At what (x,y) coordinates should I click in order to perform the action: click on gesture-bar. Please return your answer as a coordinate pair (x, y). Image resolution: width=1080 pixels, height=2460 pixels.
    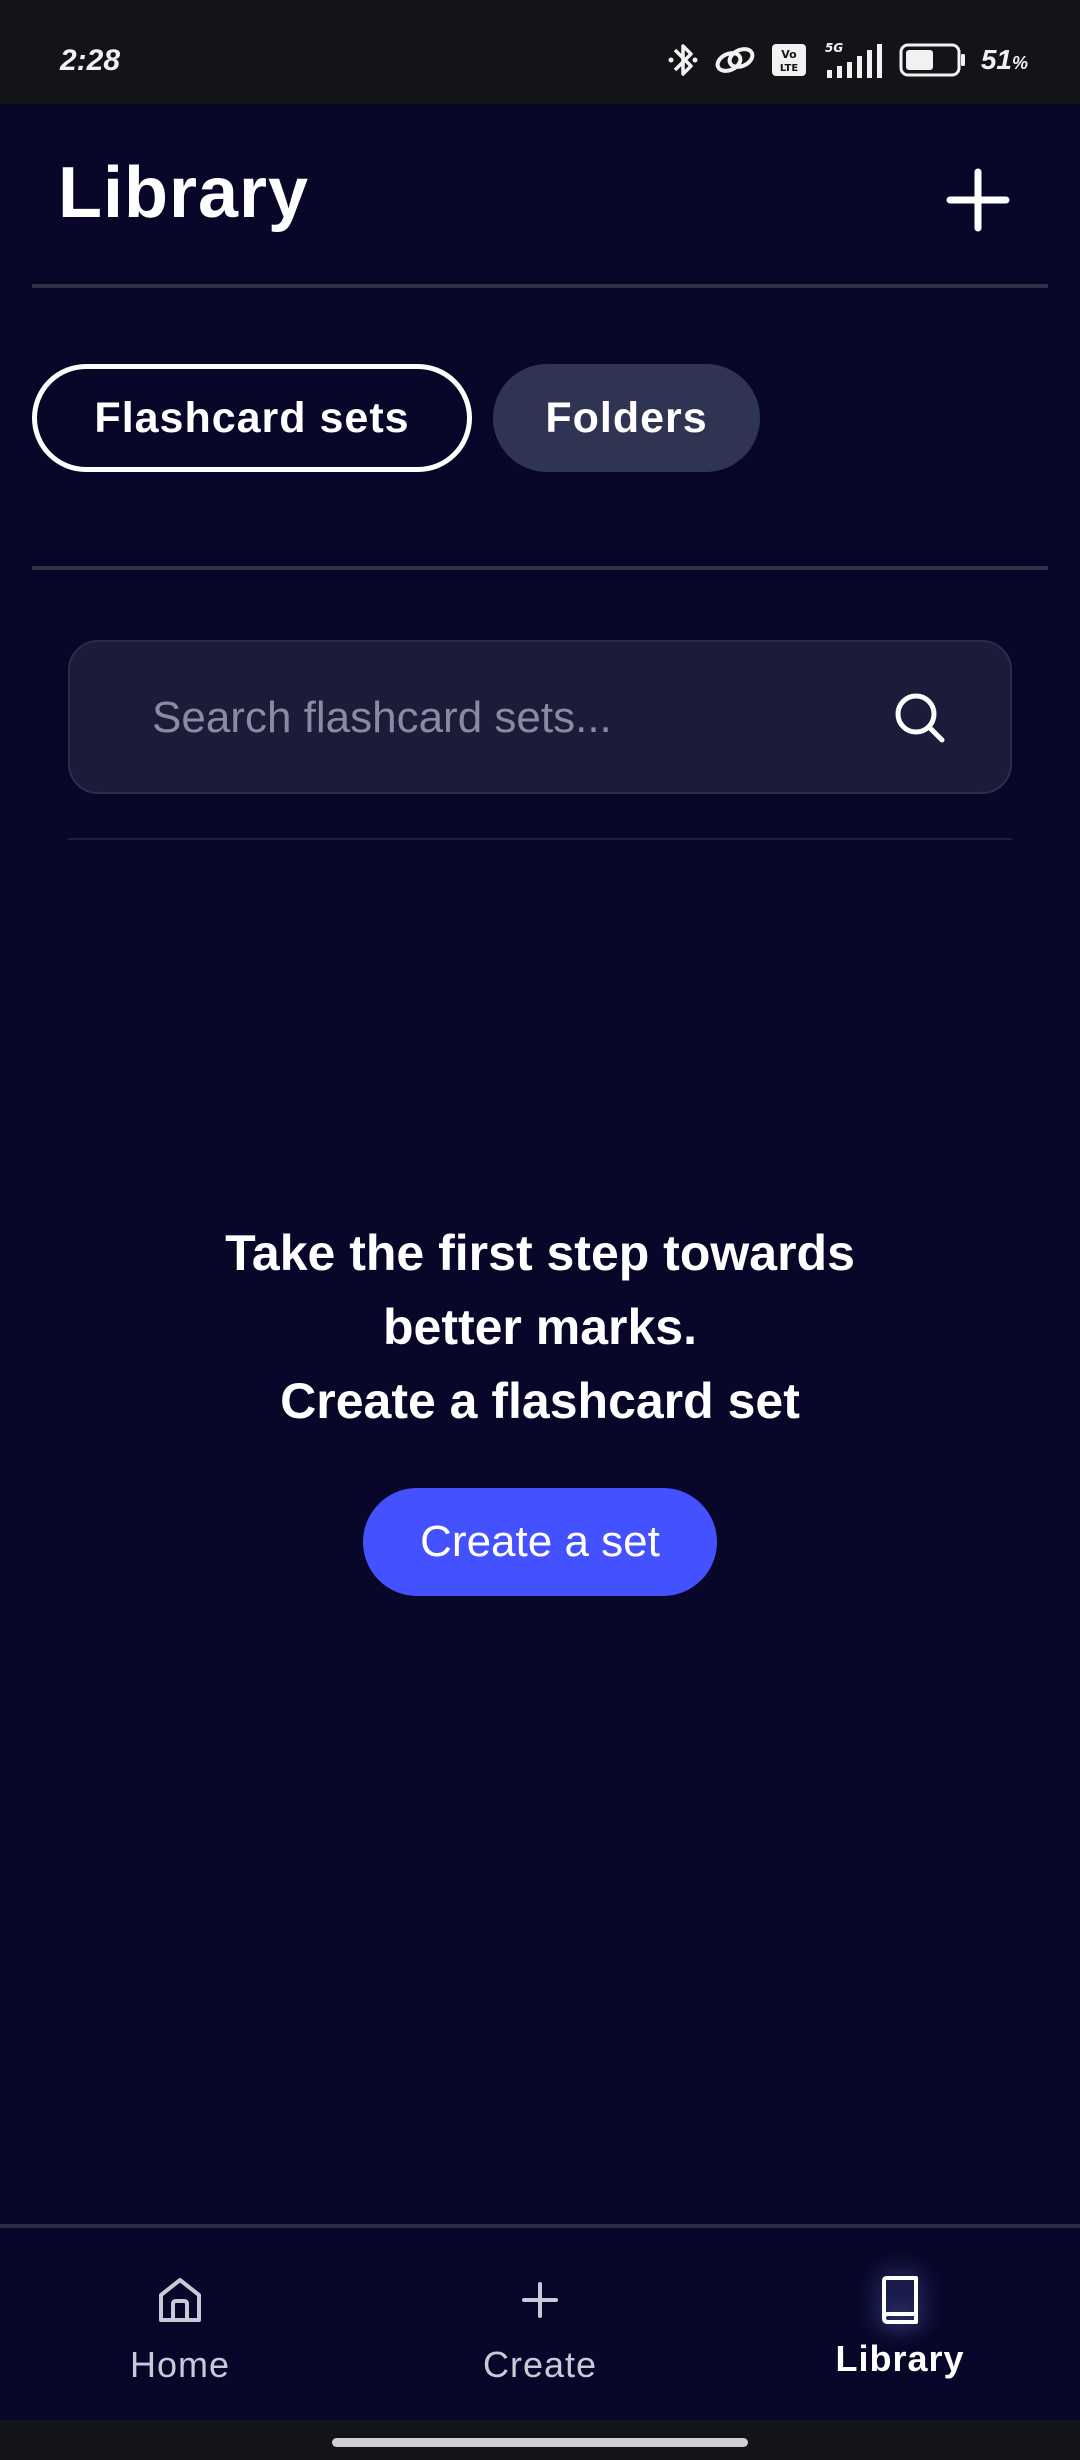
    Looking at the image, I should click on (540, 2442).